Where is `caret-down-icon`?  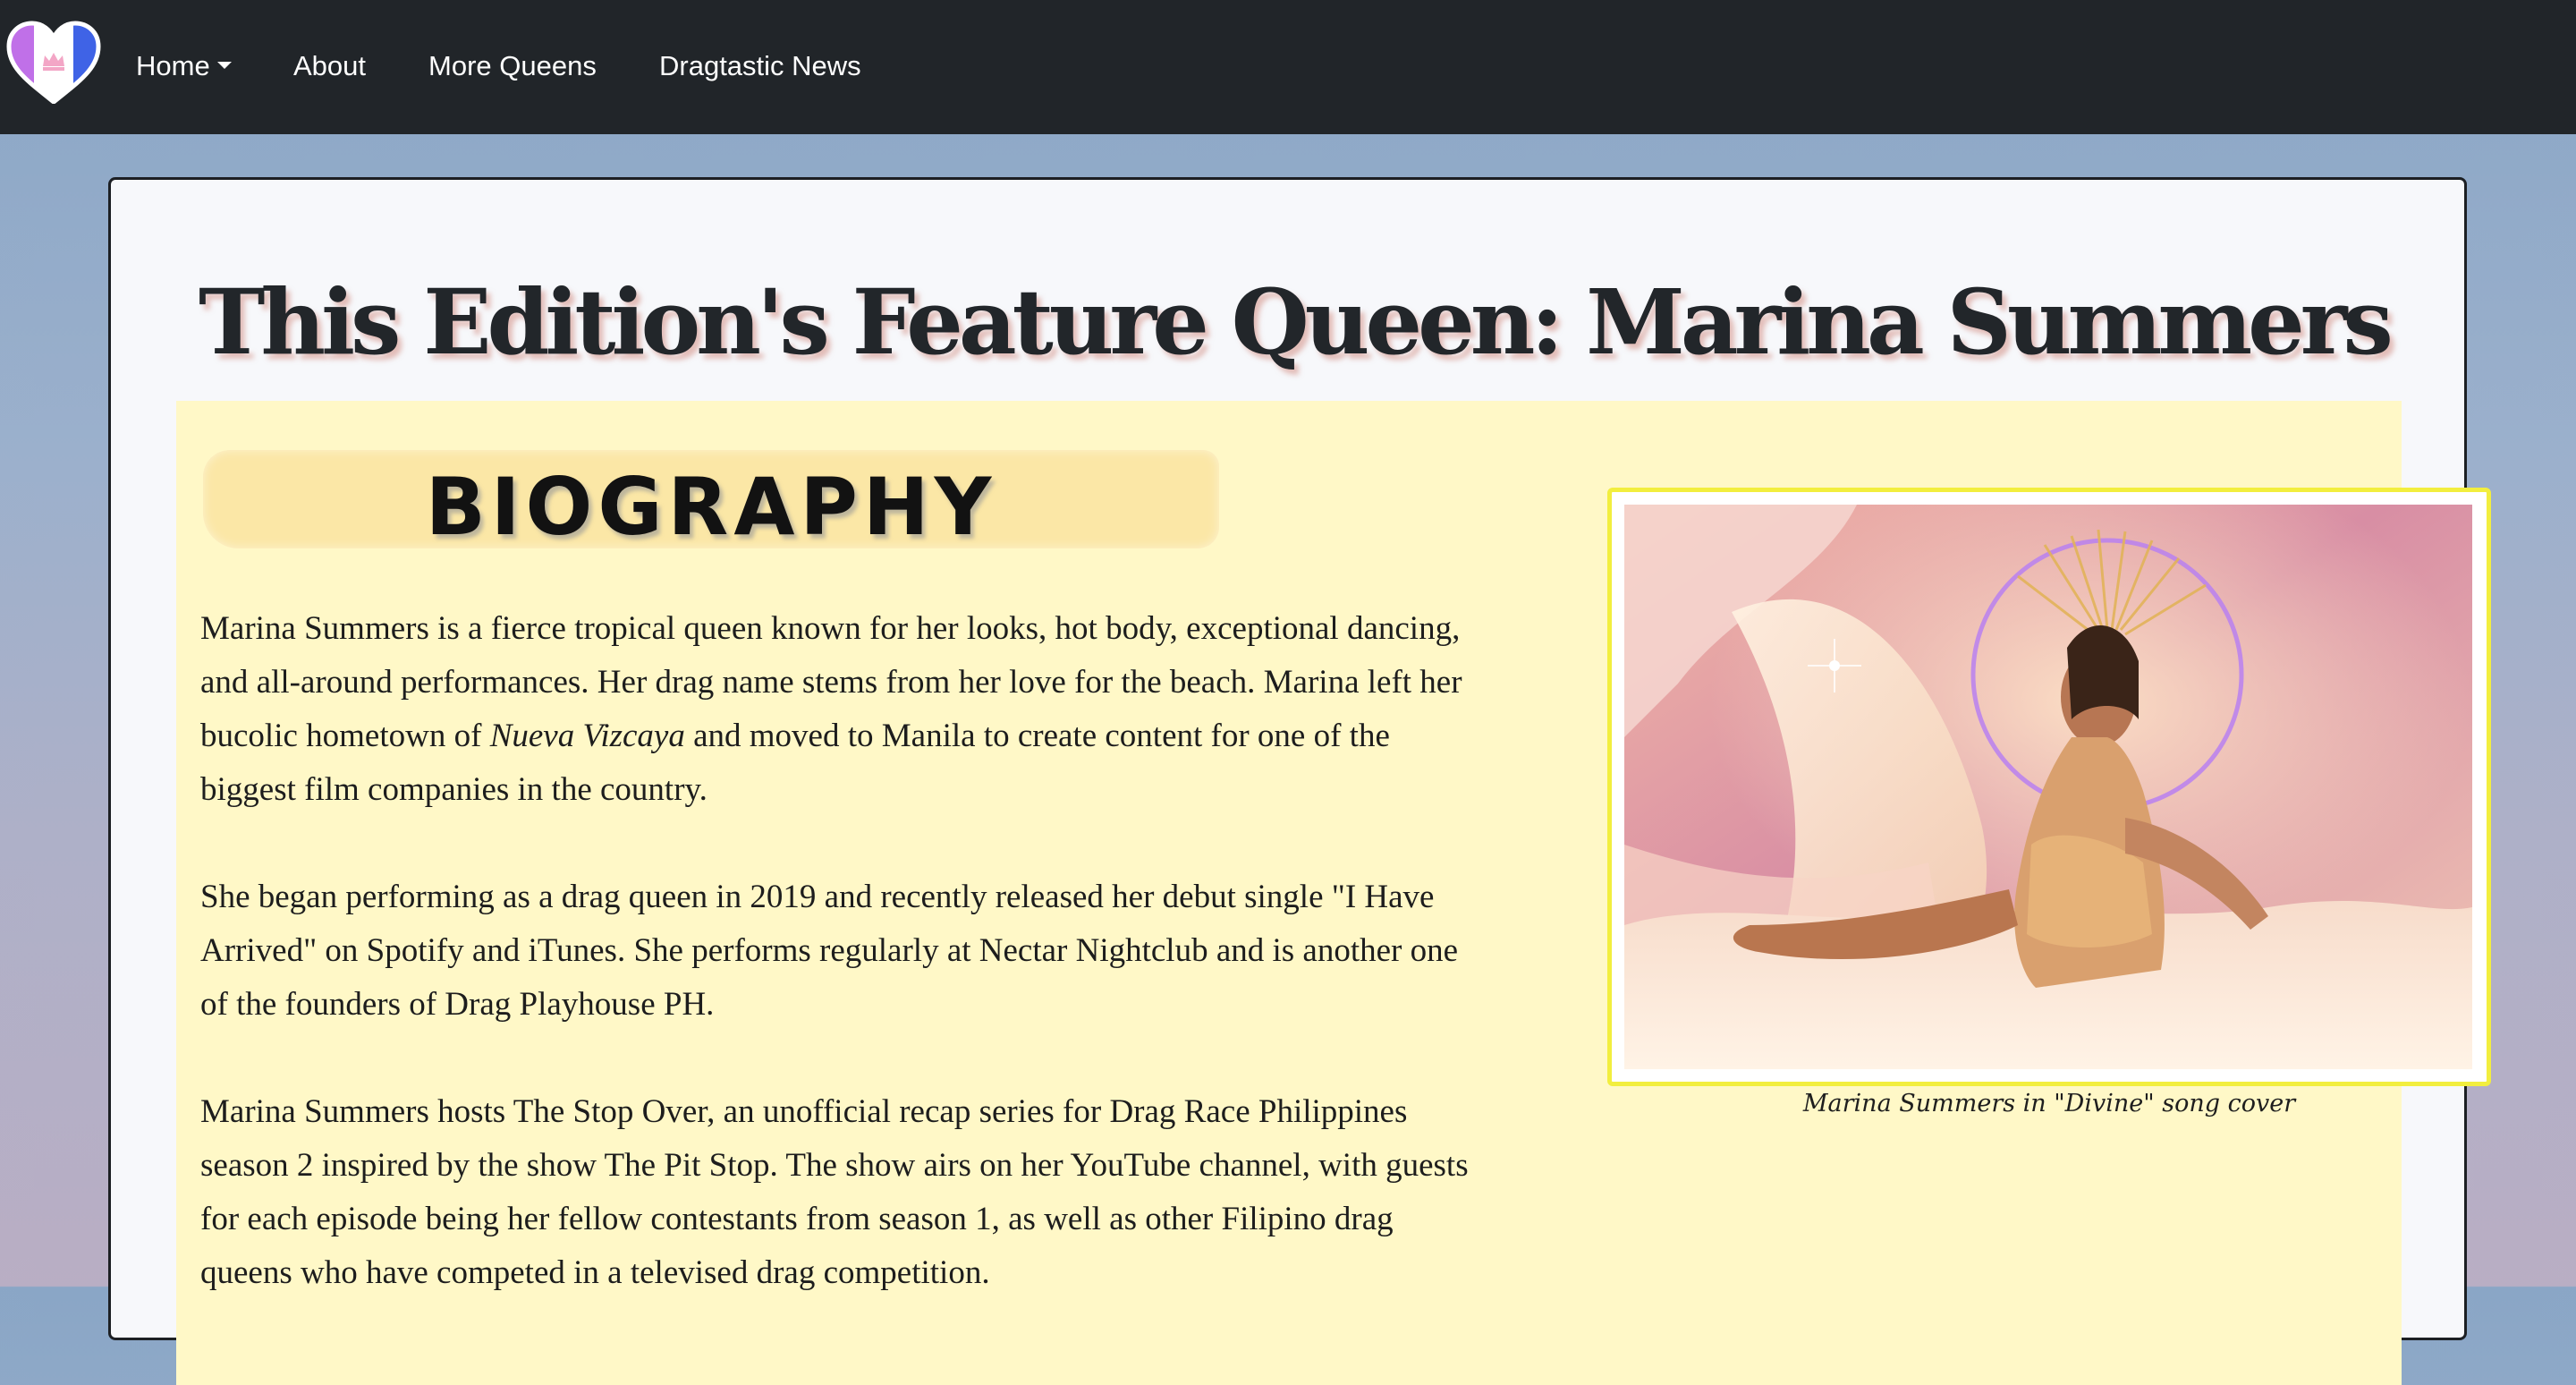
caret-down-icon is located at coordinates (224, 65).